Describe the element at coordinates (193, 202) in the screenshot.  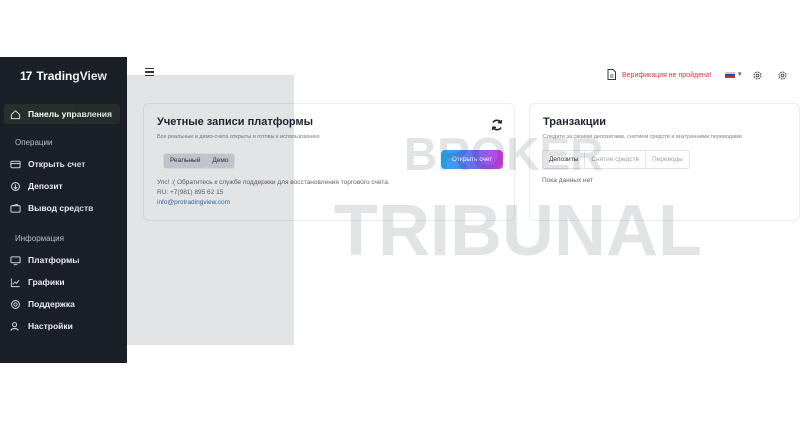
I see `support-email: info@protradingview.com` at that location.